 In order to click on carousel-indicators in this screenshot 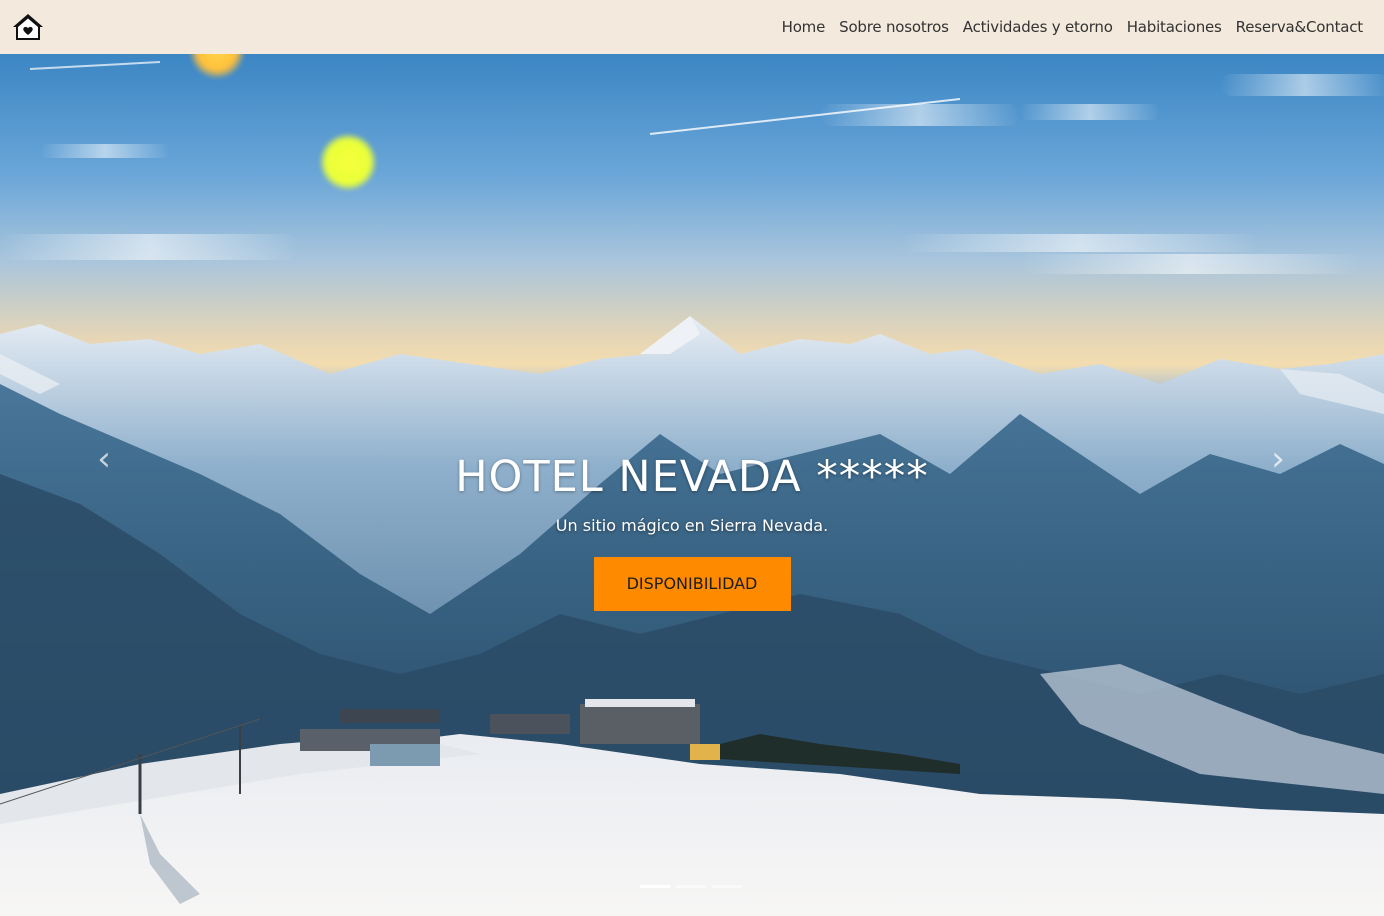, I will do `click(691, 886)`.